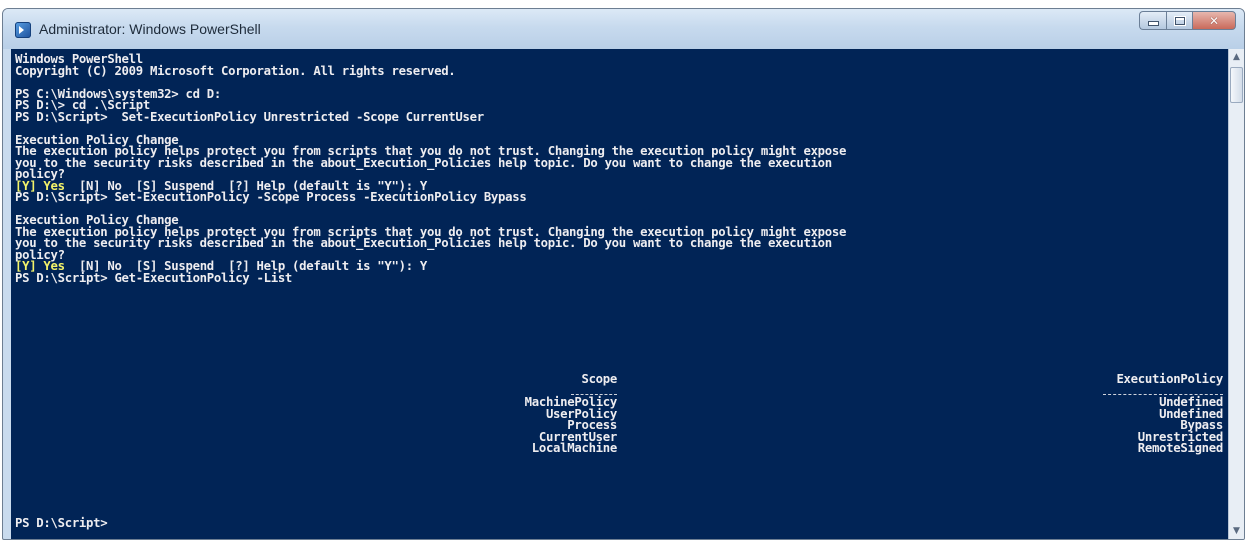 This screenshot has height=542, width=1247. Describe the element at coordinates (1236, 531) in the screenshot. I see `scroll-down-icon: ▼` at that location.